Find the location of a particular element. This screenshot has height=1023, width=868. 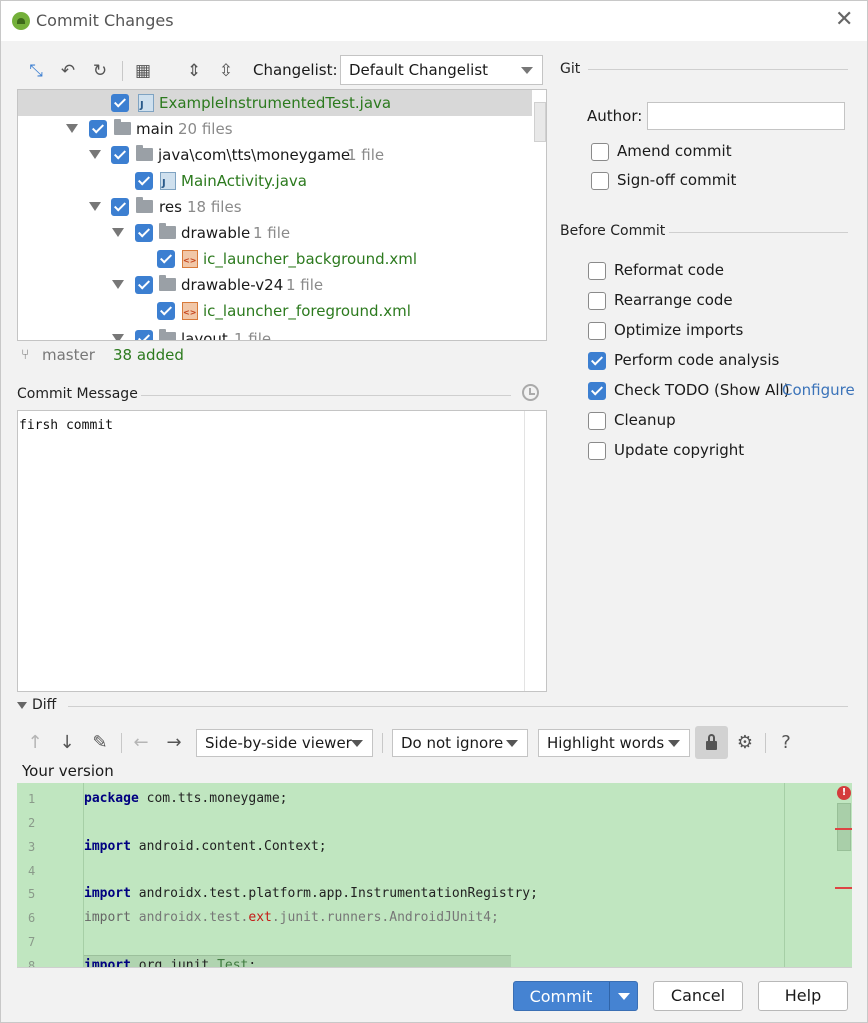

cancel-button: Cancel is located at coordinates (698, 996).